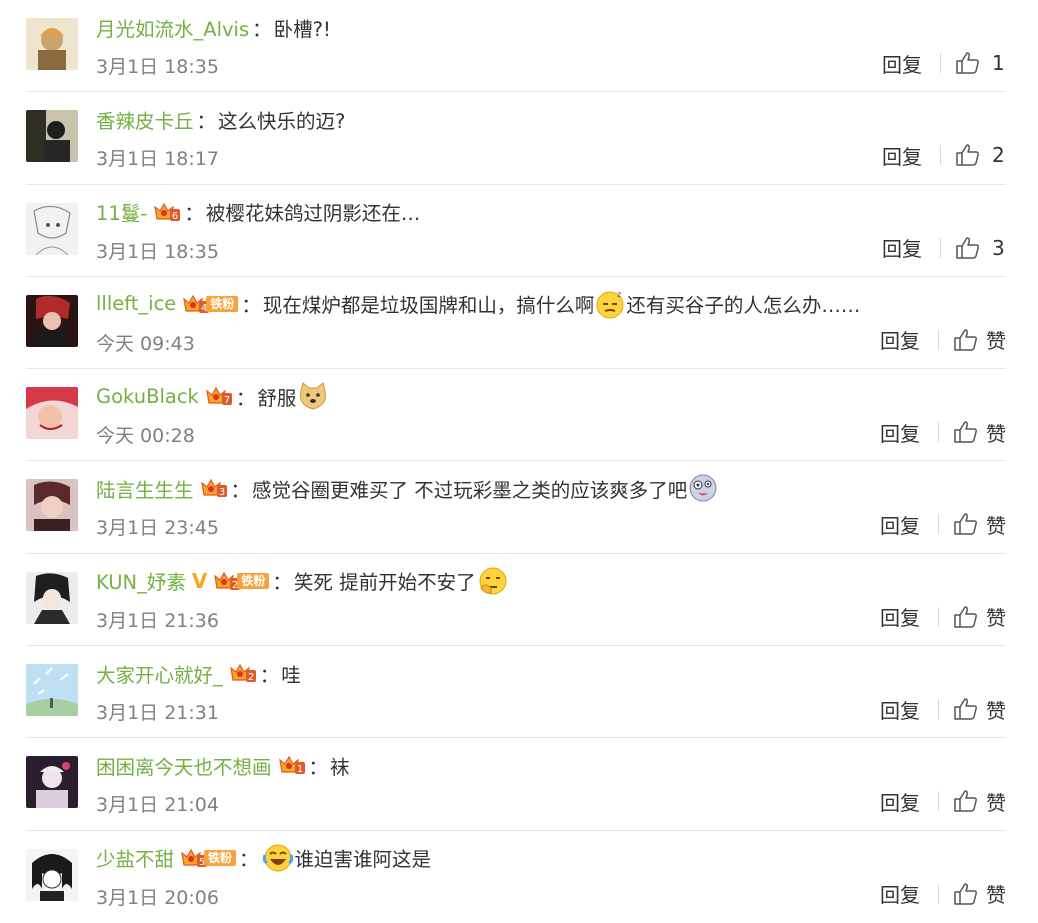 The image size is (1038, 923). I want to click on svg-text: z, so click(619, 294).